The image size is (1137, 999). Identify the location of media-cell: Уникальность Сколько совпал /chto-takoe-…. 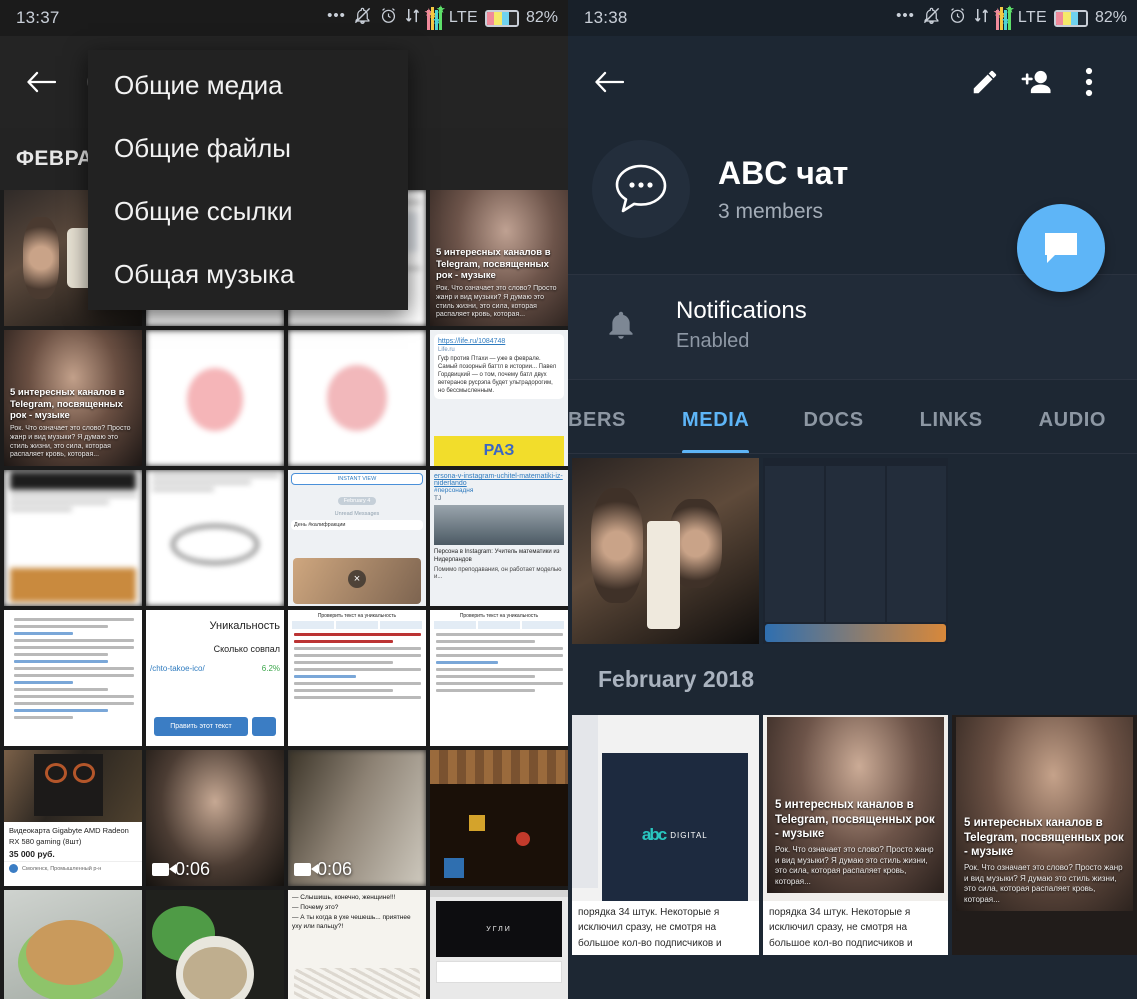
(215, 678).